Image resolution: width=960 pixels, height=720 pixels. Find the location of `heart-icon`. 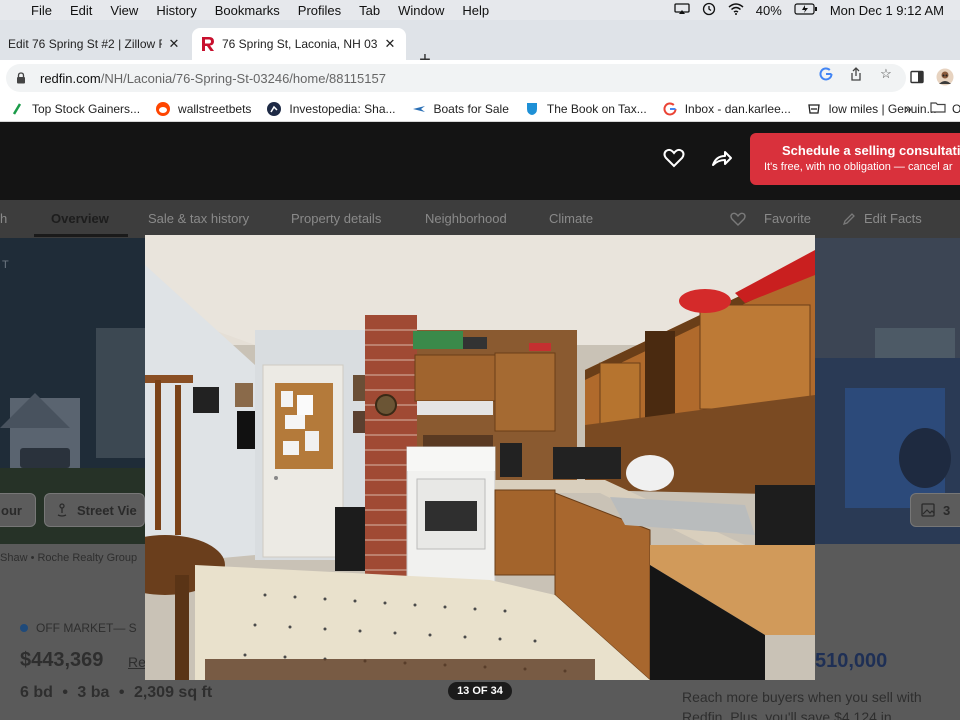

heart-icon is located at coordinates (674, 158).